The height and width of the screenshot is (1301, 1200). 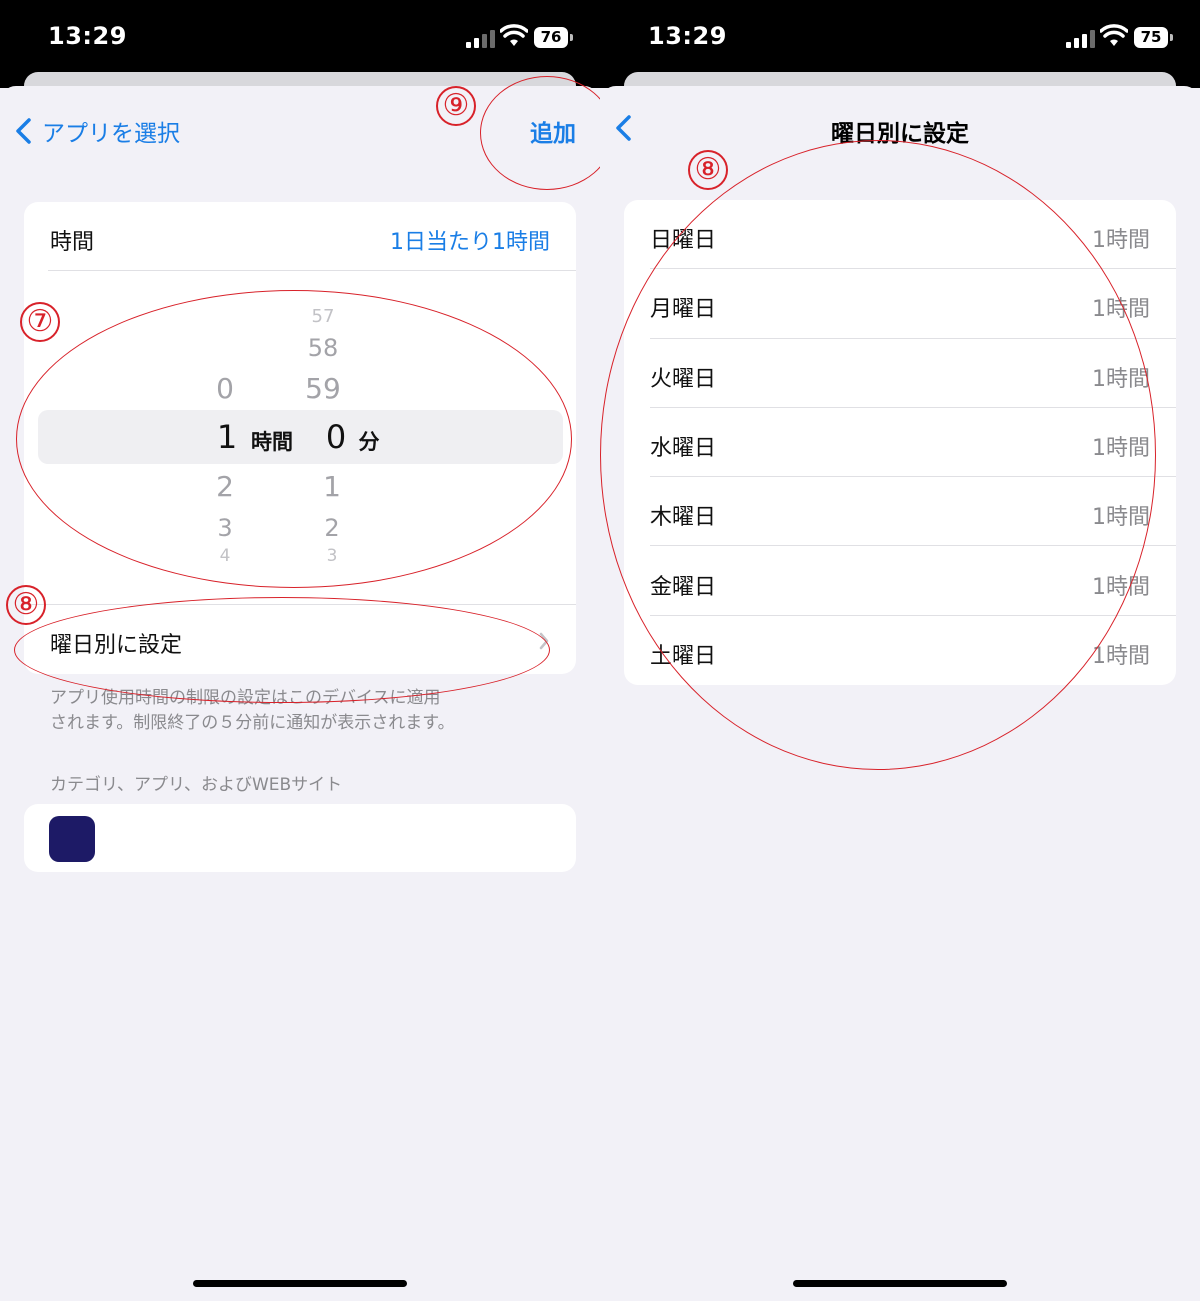 What do you see at coordinates (245, 698) in the screenshot?
I see `footnote-line: アプリ使用時間の制限の設定はこのデバイスに適用` at bounding box center [245, 698].